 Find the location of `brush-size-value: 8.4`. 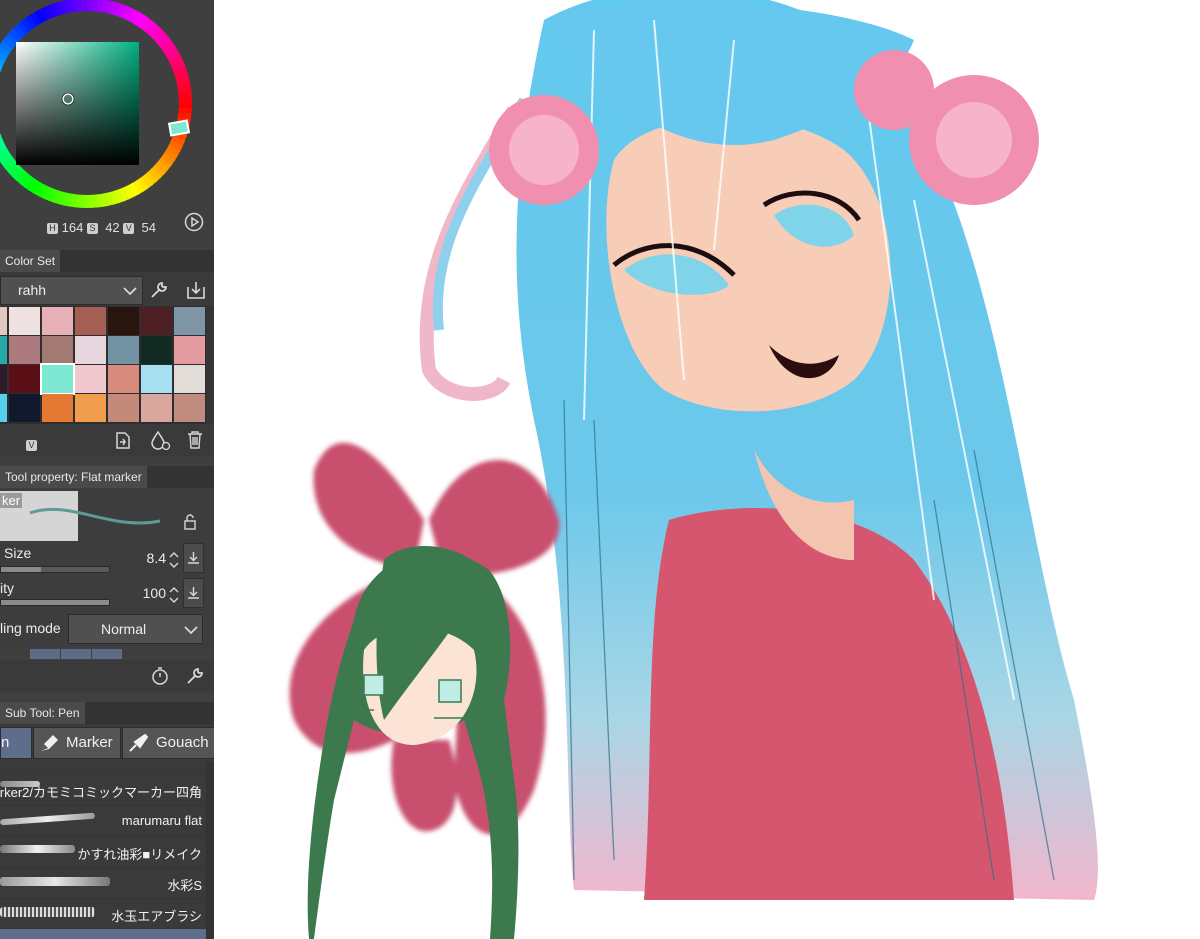

brush-size-value: 8.4 is located at coordinates (142, 558).